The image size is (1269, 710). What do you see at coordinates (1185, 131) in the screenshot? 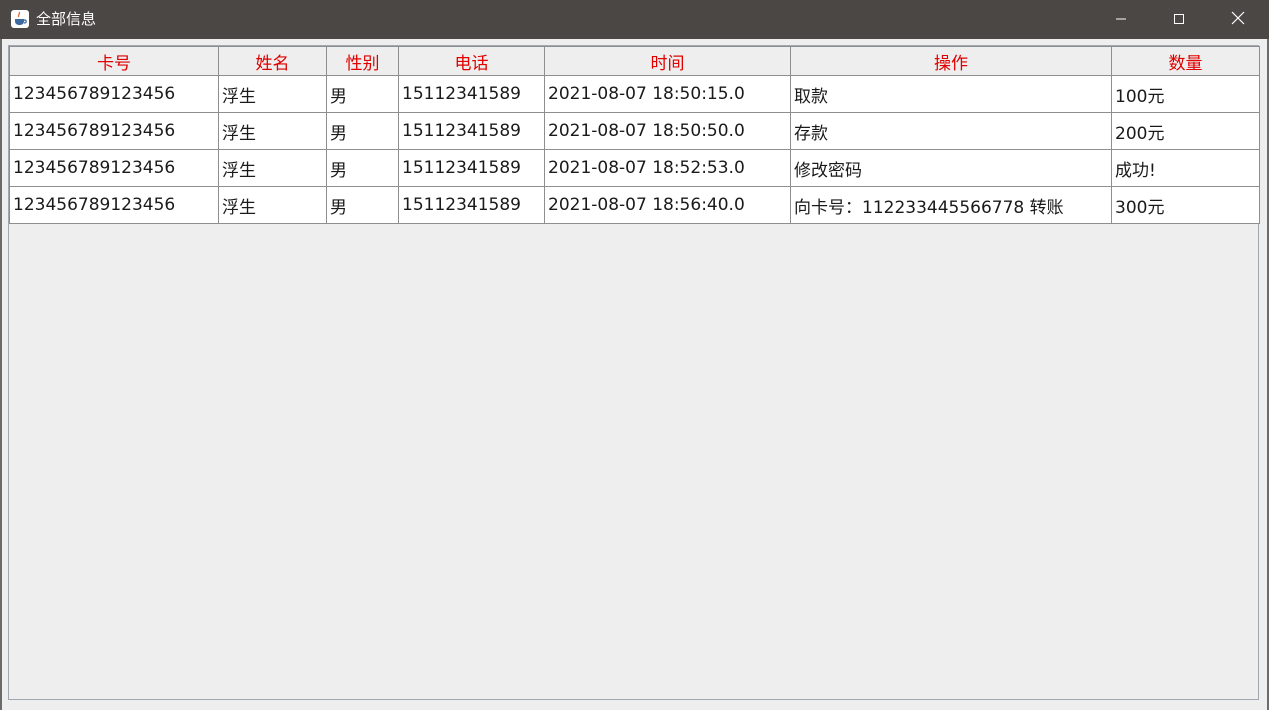
I see `cell-amount: 200元` at bounding box center [1185, 131].